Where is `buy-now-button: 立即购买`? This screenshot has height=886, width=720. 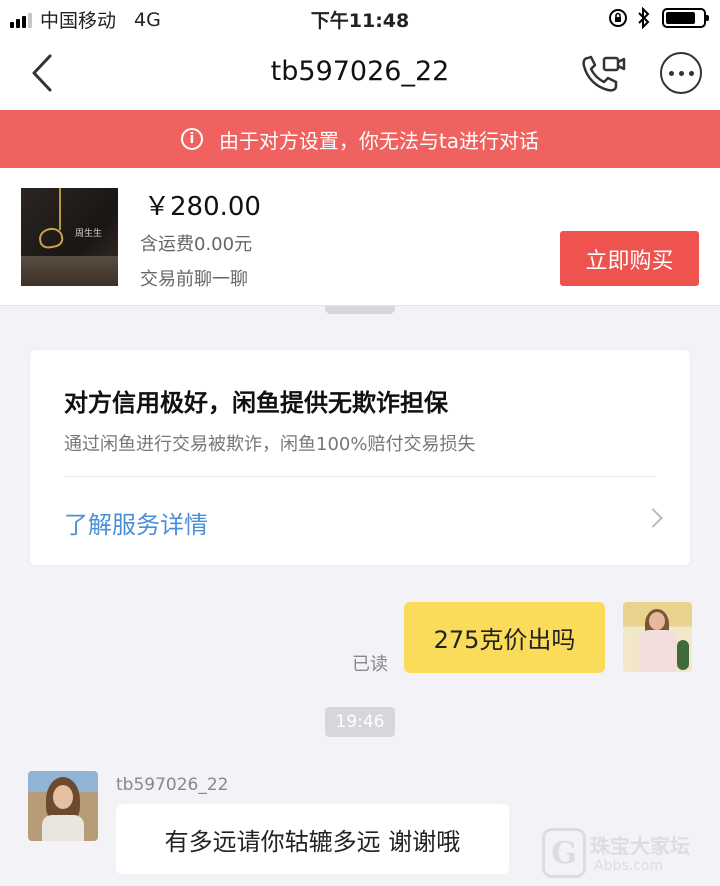
buy-now-button: 立即购买 is located at coordinates (629, 258).